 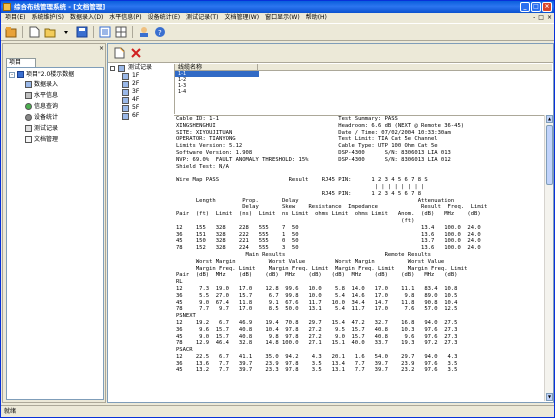 I want to click on menu-data-entry: 数据录入(D), so click(x=86, y=18).